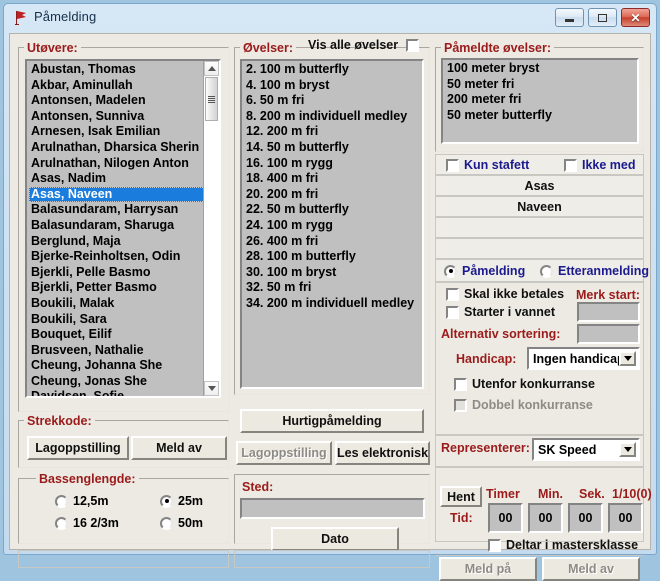 The width and height of the screenshot is (660, 581). What do you see at coordinates (124, 304) in the screenshot?
I see `list-item: Boukili, Malak` at bounding box center [124, 304].